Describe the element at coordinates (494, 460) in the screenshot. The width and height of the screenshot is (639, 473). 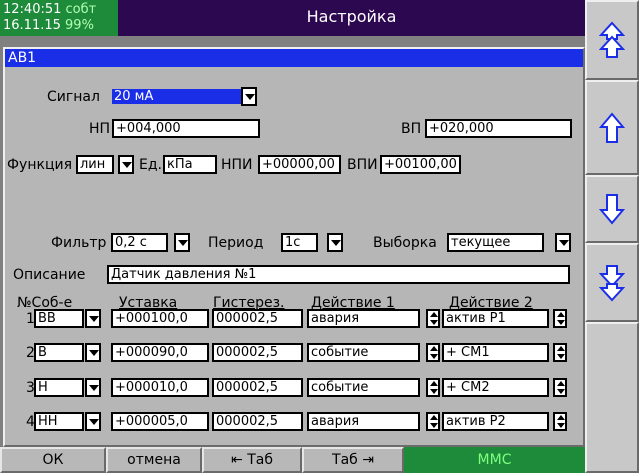
I see `mmc-button: ММС` at that location.